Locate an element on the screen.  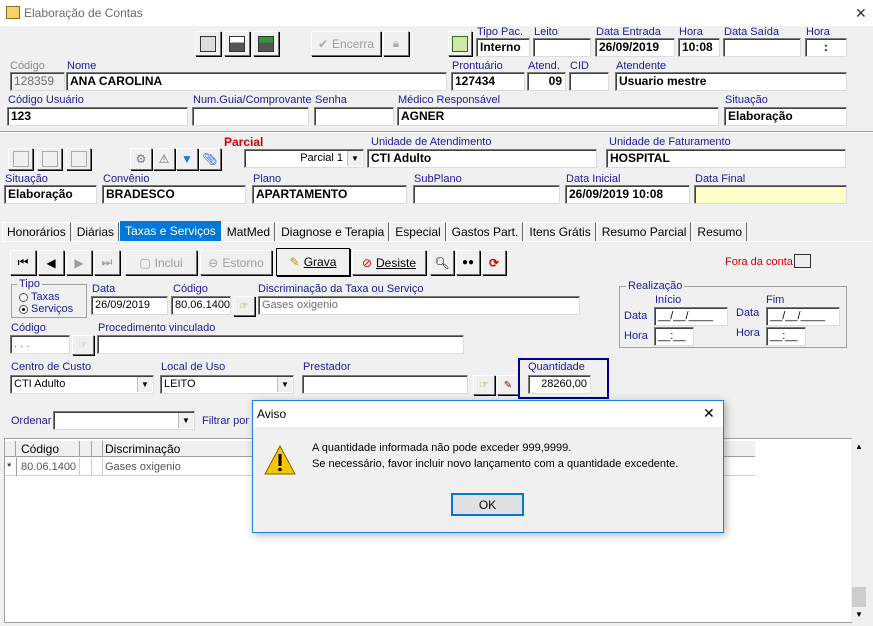
patient-button is located at coordinates (460, 43).